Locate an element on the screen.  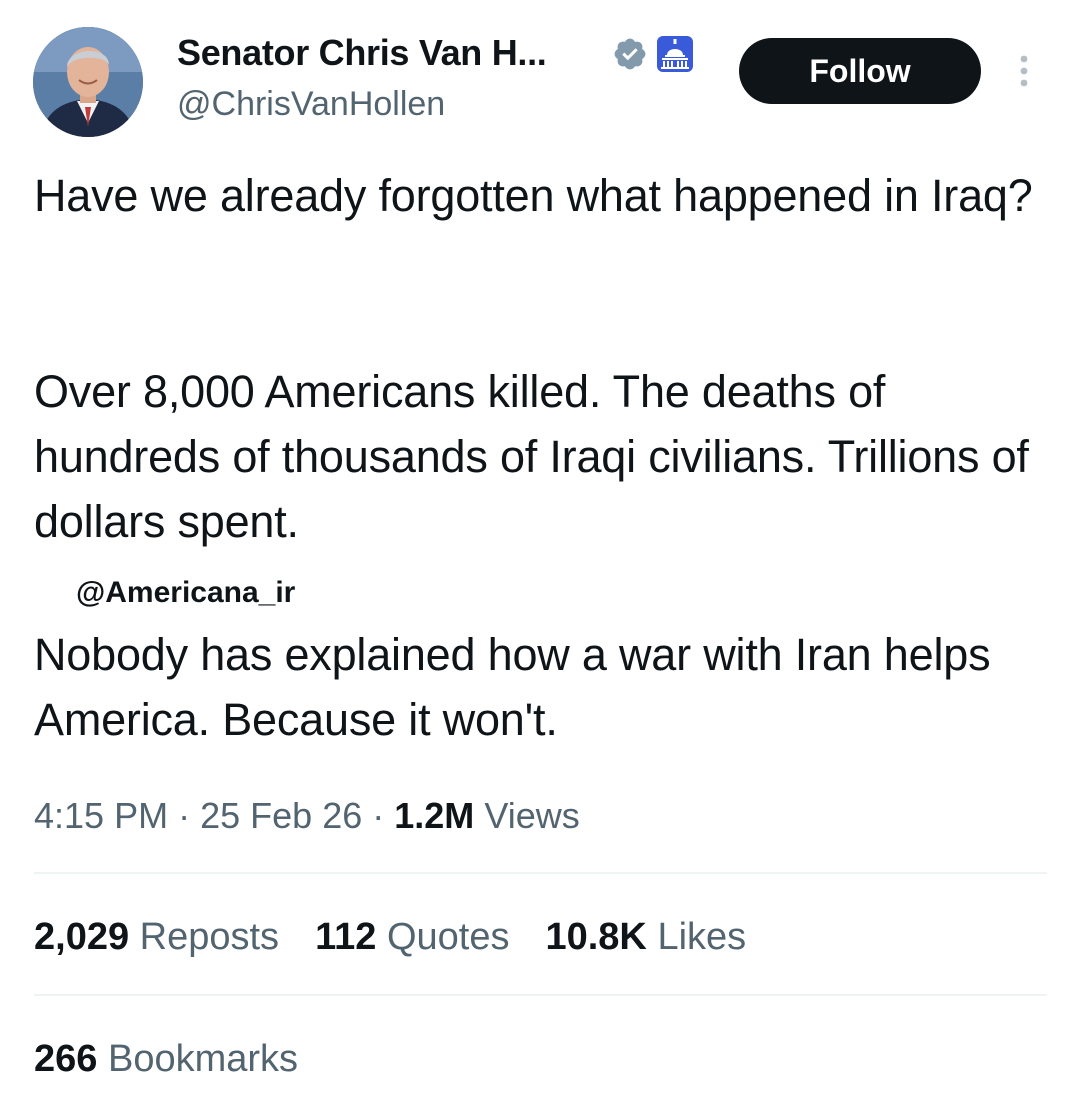
quotes-stat: 112 Quotes is located at coordinates (412, 937).